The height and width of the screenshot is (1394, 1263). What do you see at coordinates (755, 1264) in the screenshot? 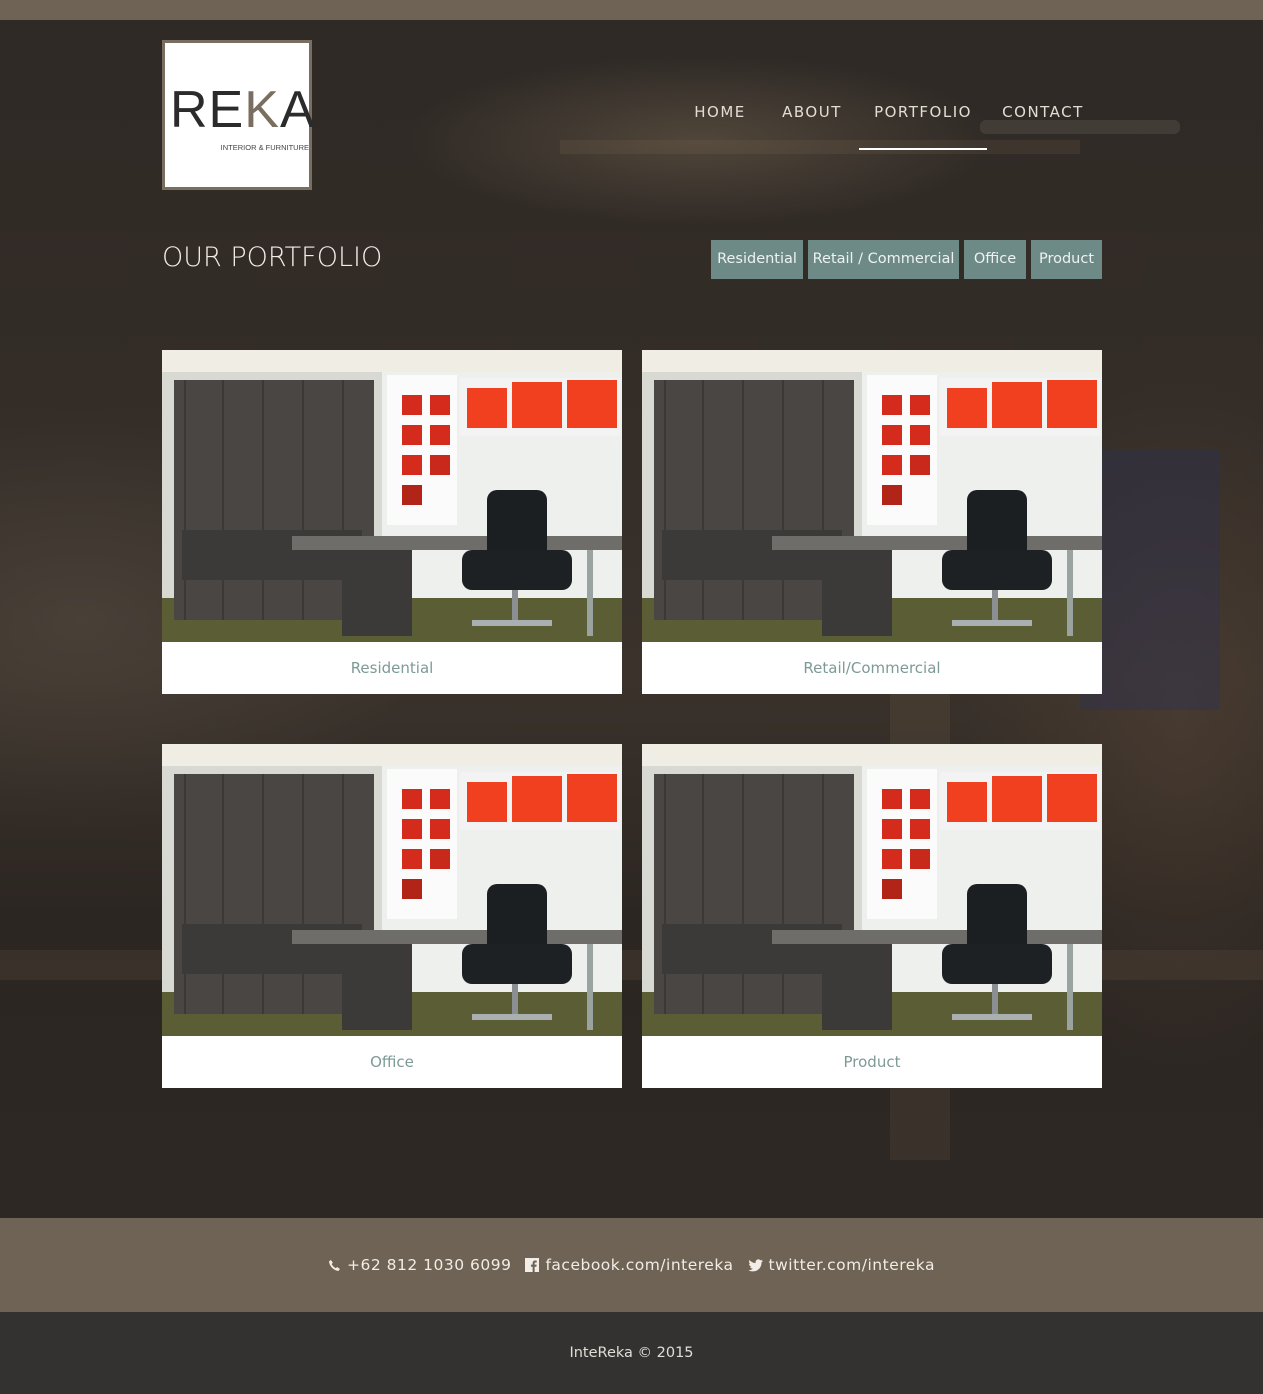
I see `twitter-icon` at bounding box center [755, 1264].